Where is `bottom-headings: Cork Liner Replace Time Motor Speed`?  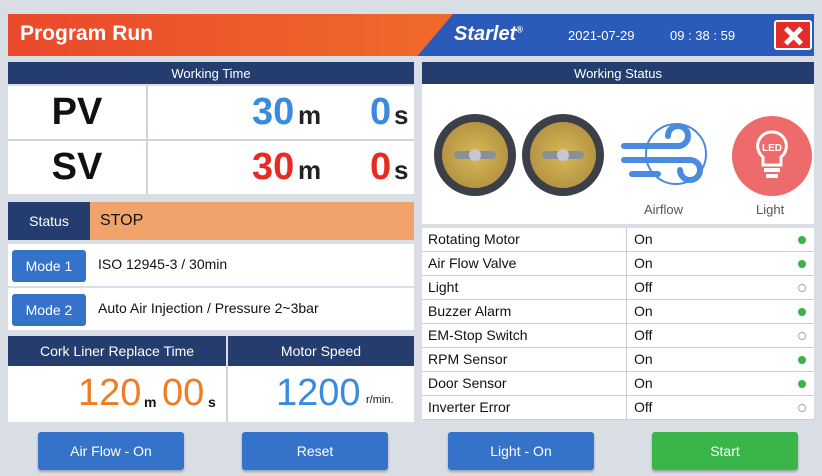
bottom-headings: Cork Liner Replace Time Motor Speed is located at coordinates (211, 351).